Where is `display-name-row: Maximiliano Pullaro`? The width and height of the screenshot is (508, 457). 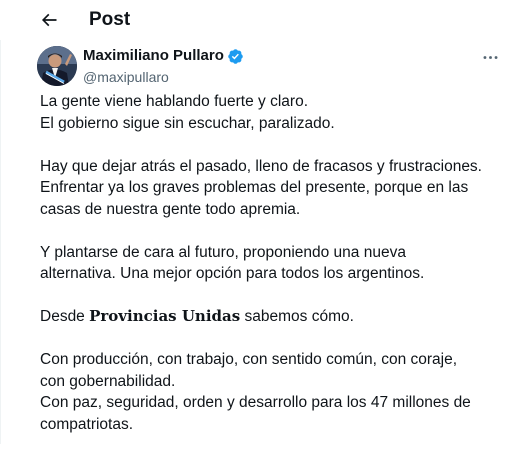
display-name-row: Maximiliano Pullaro is located at coordinates (163, 56).